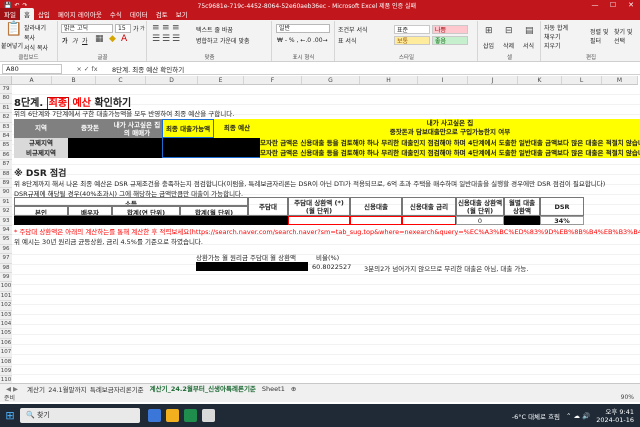  I want to click on calc-label: 상환가능 월 원리금 주담대 월 상환액, so click(246, 257).